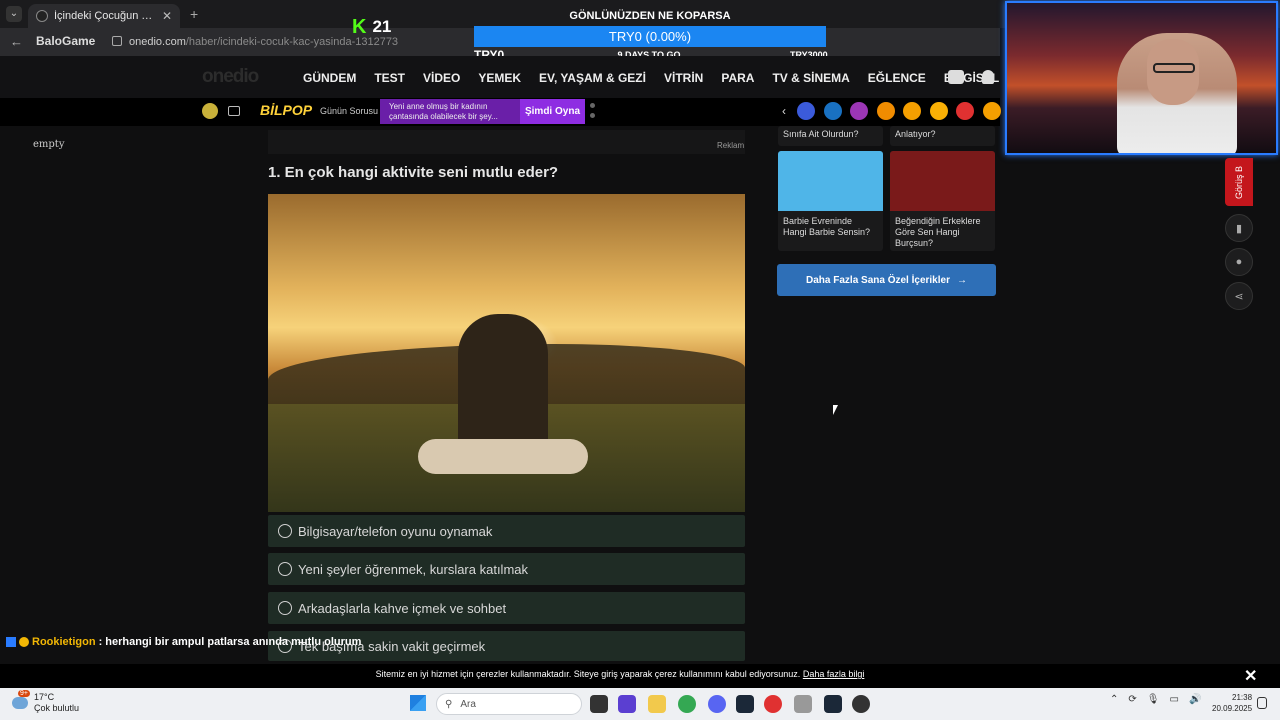  I want to click on cookie-more-link: Daha fazla bilgi, so click(834, 674).